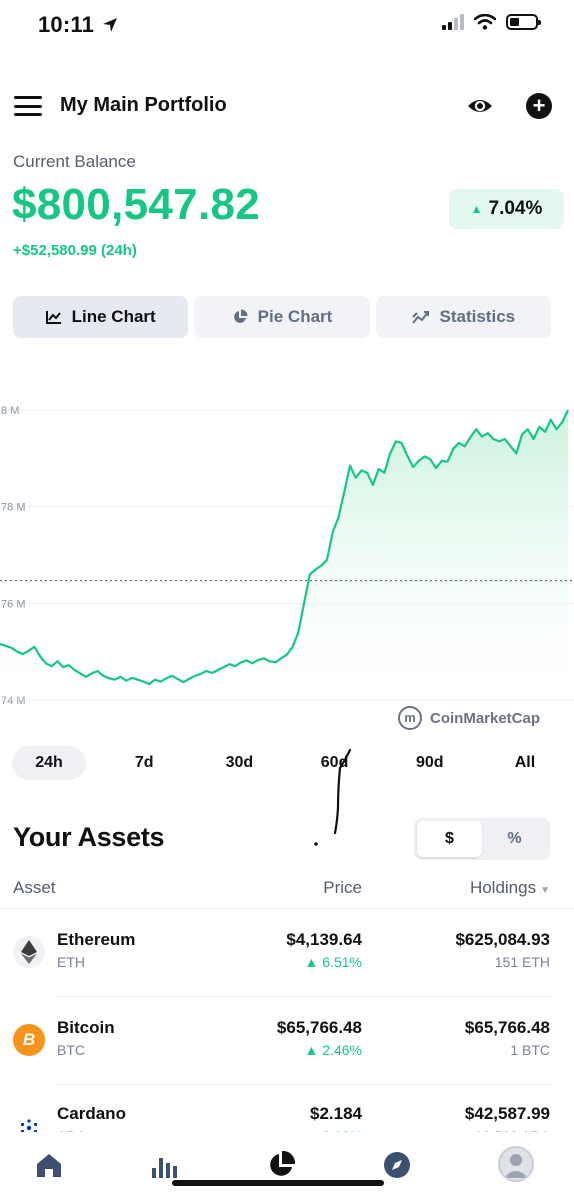 The height and width of the screenshot is (1200, 574). What do you see at coordinates (71, 962) in the screenshot?
I see `asset-symbol: ETH` at bounding box center [71, 962].